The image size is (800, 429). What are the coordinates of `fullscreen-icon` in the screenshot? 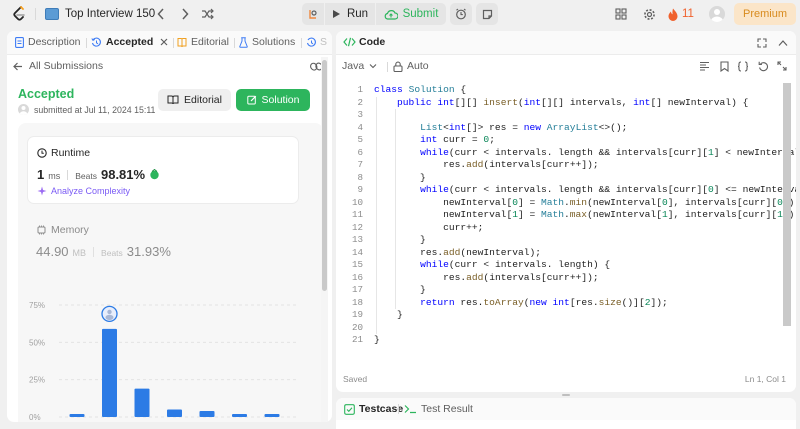 It's located at (782, 66).